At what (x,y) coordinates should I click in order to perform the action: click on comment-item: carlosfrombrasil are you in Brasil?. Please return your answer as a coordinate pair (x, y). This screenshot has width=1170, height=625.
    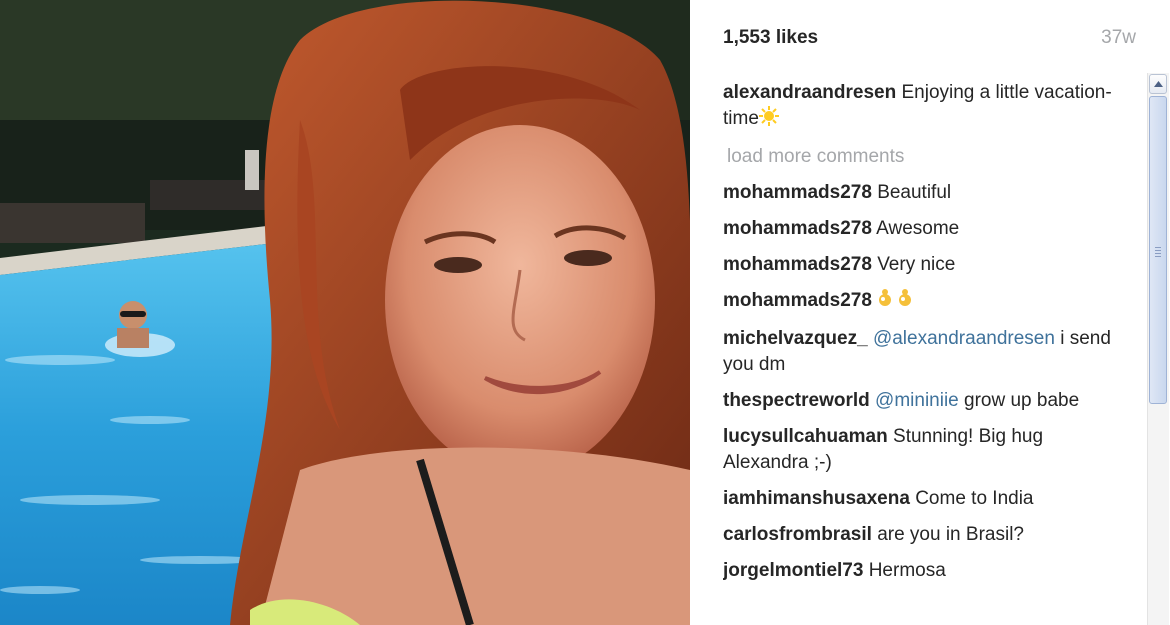
    Looking at the image, I should click on (920, 535).